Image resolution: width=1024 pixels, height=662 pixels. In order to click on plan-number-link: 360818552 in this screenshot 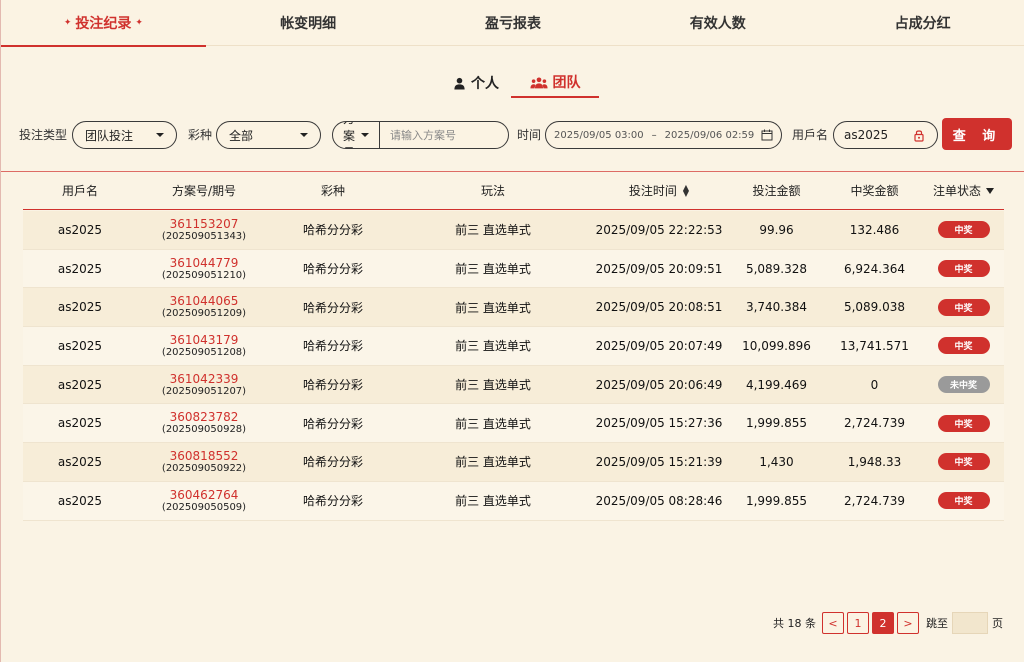, I will do `click(204, 456)`.